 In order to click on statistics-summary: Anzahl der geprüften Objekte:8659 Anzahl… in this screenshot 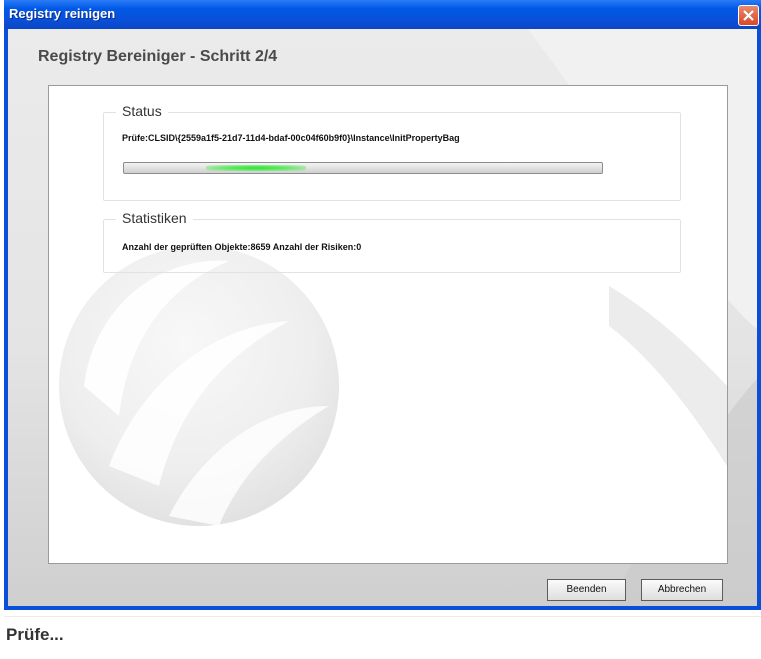, I will do `click(242, 247)`.